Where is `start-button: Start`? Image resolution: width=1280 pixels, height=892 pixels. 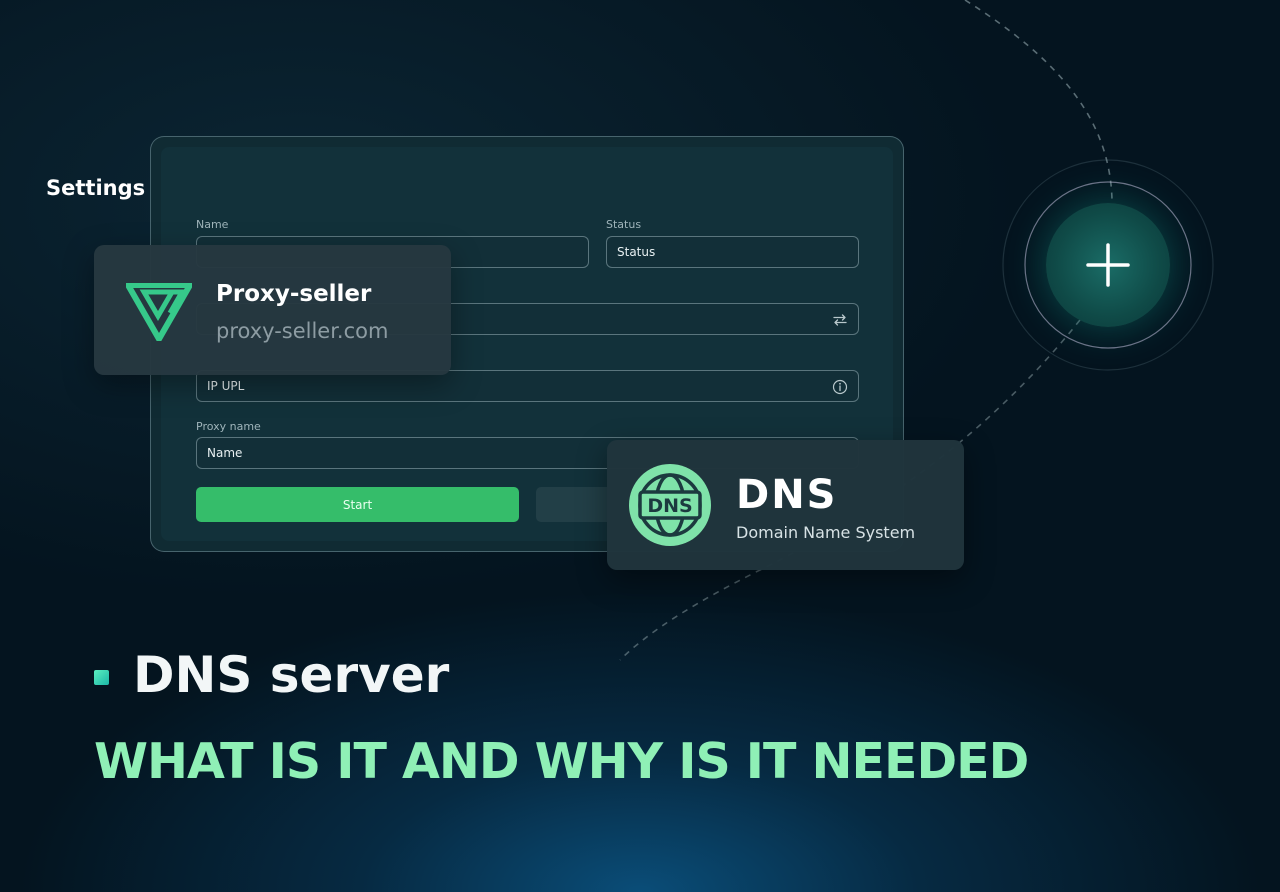
start-button: Start is located at coordinates (357, 504).